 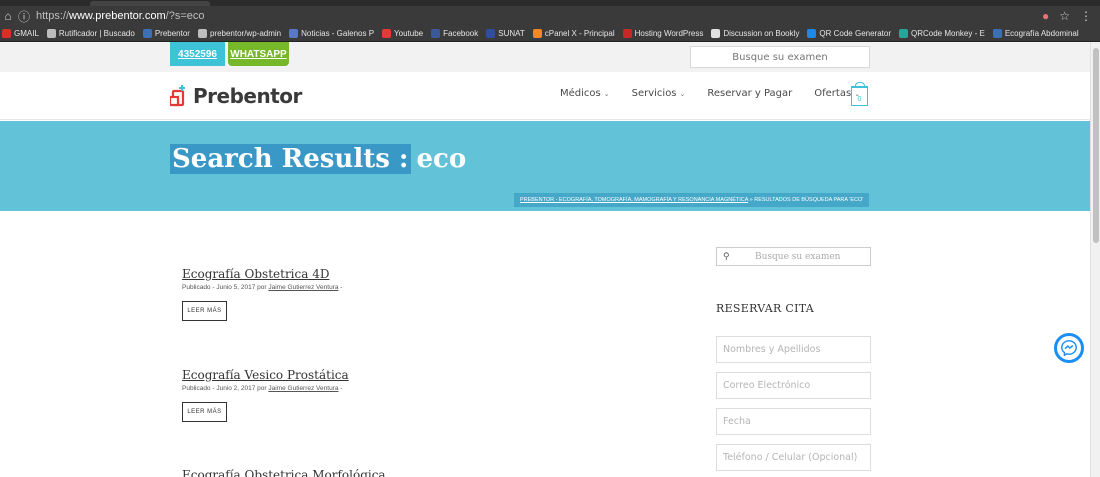 I want to click on bookmark-item: Youtube, so click(x=402, y=33).